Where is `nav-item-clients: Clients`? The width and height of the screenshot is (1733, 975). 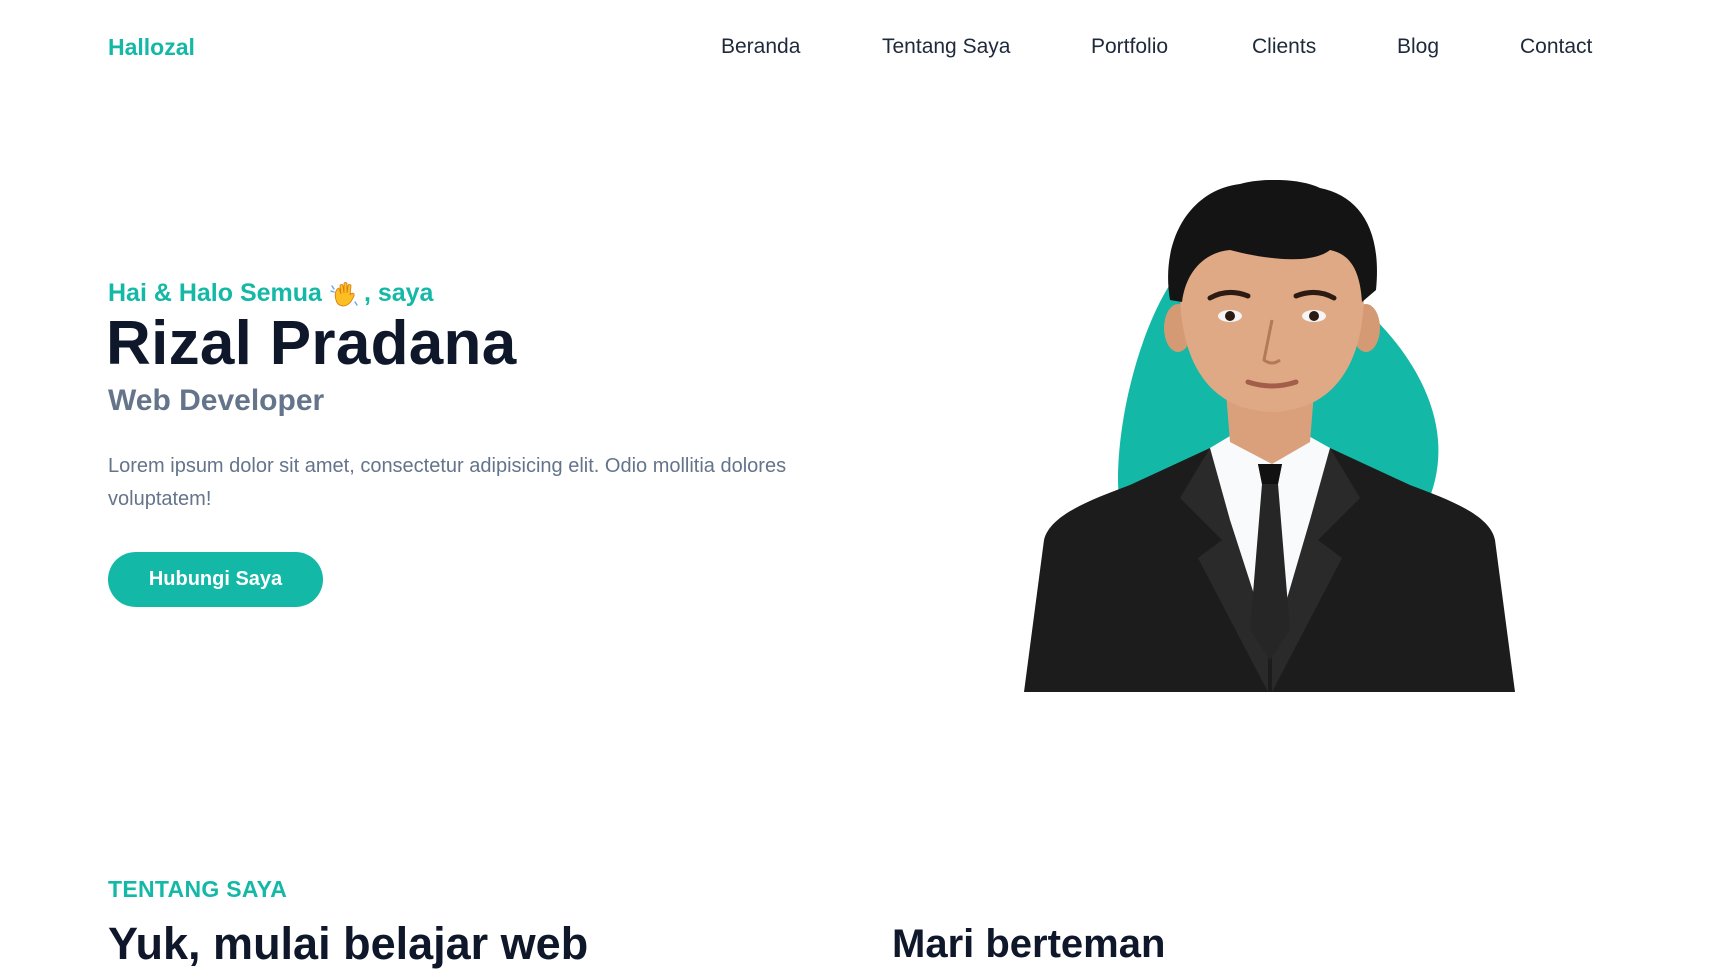 nav-item-clients: Clients is located at coordinates (1284, 47).